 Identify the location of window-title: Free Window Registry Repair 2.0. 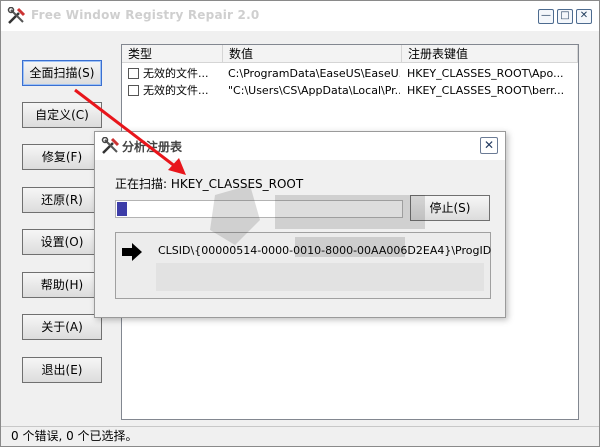
(145, 15).